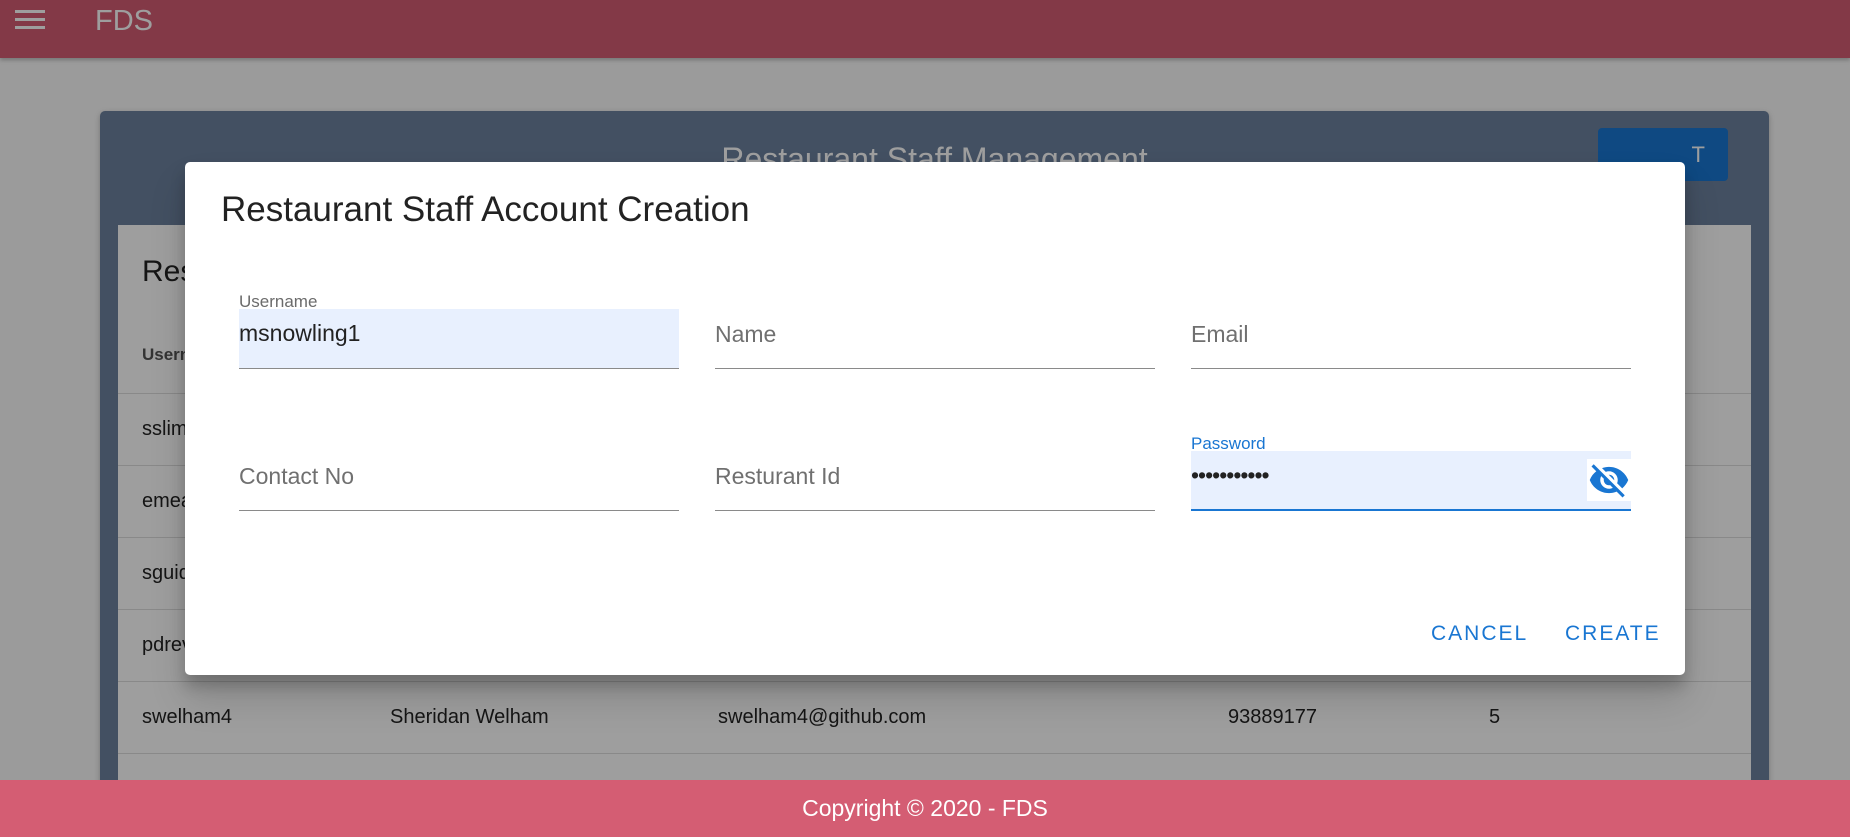  What do you see at coordinates (297, 476) in the screenshot?
I see `contact-no-placeholder: Contact No` at bounding box center [297, 476].